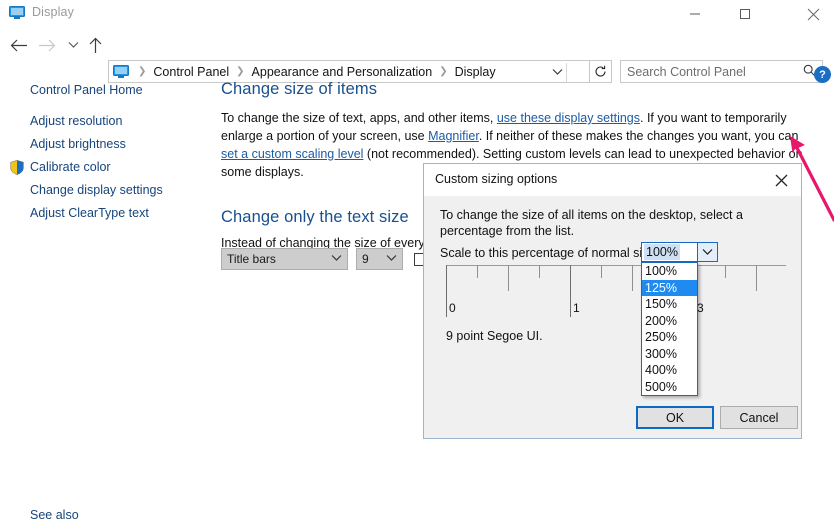  Describe the element at coordinates (662, 252) in the screenshot. I see `scale-percentage-value: 100%` at that location.